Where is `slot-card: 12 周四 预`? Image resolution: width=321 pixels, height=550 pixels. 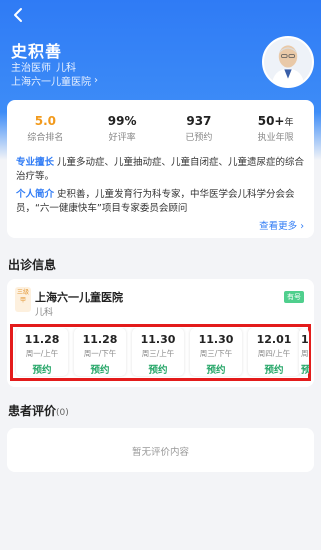
slot-card: 12 周四 预 is located at coordinates (304, 352).